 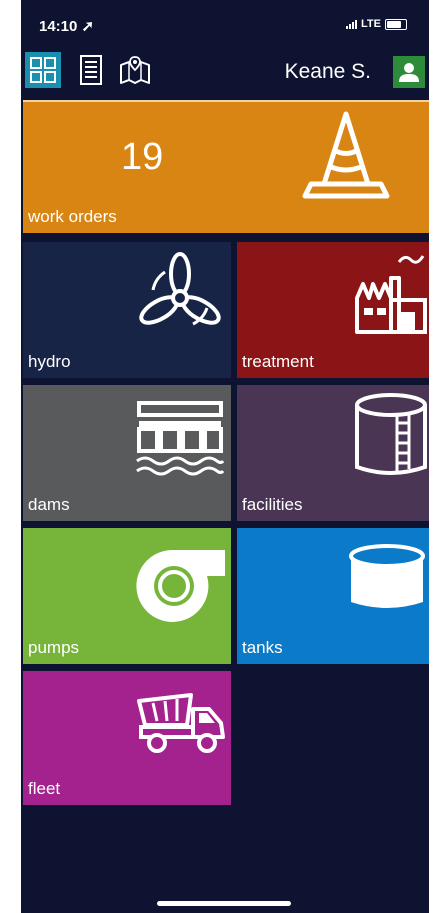 What do you see at coordinates (54, 647) in the screenshot?
I see `tile-label: pumps` at bounding box center [54, 647].